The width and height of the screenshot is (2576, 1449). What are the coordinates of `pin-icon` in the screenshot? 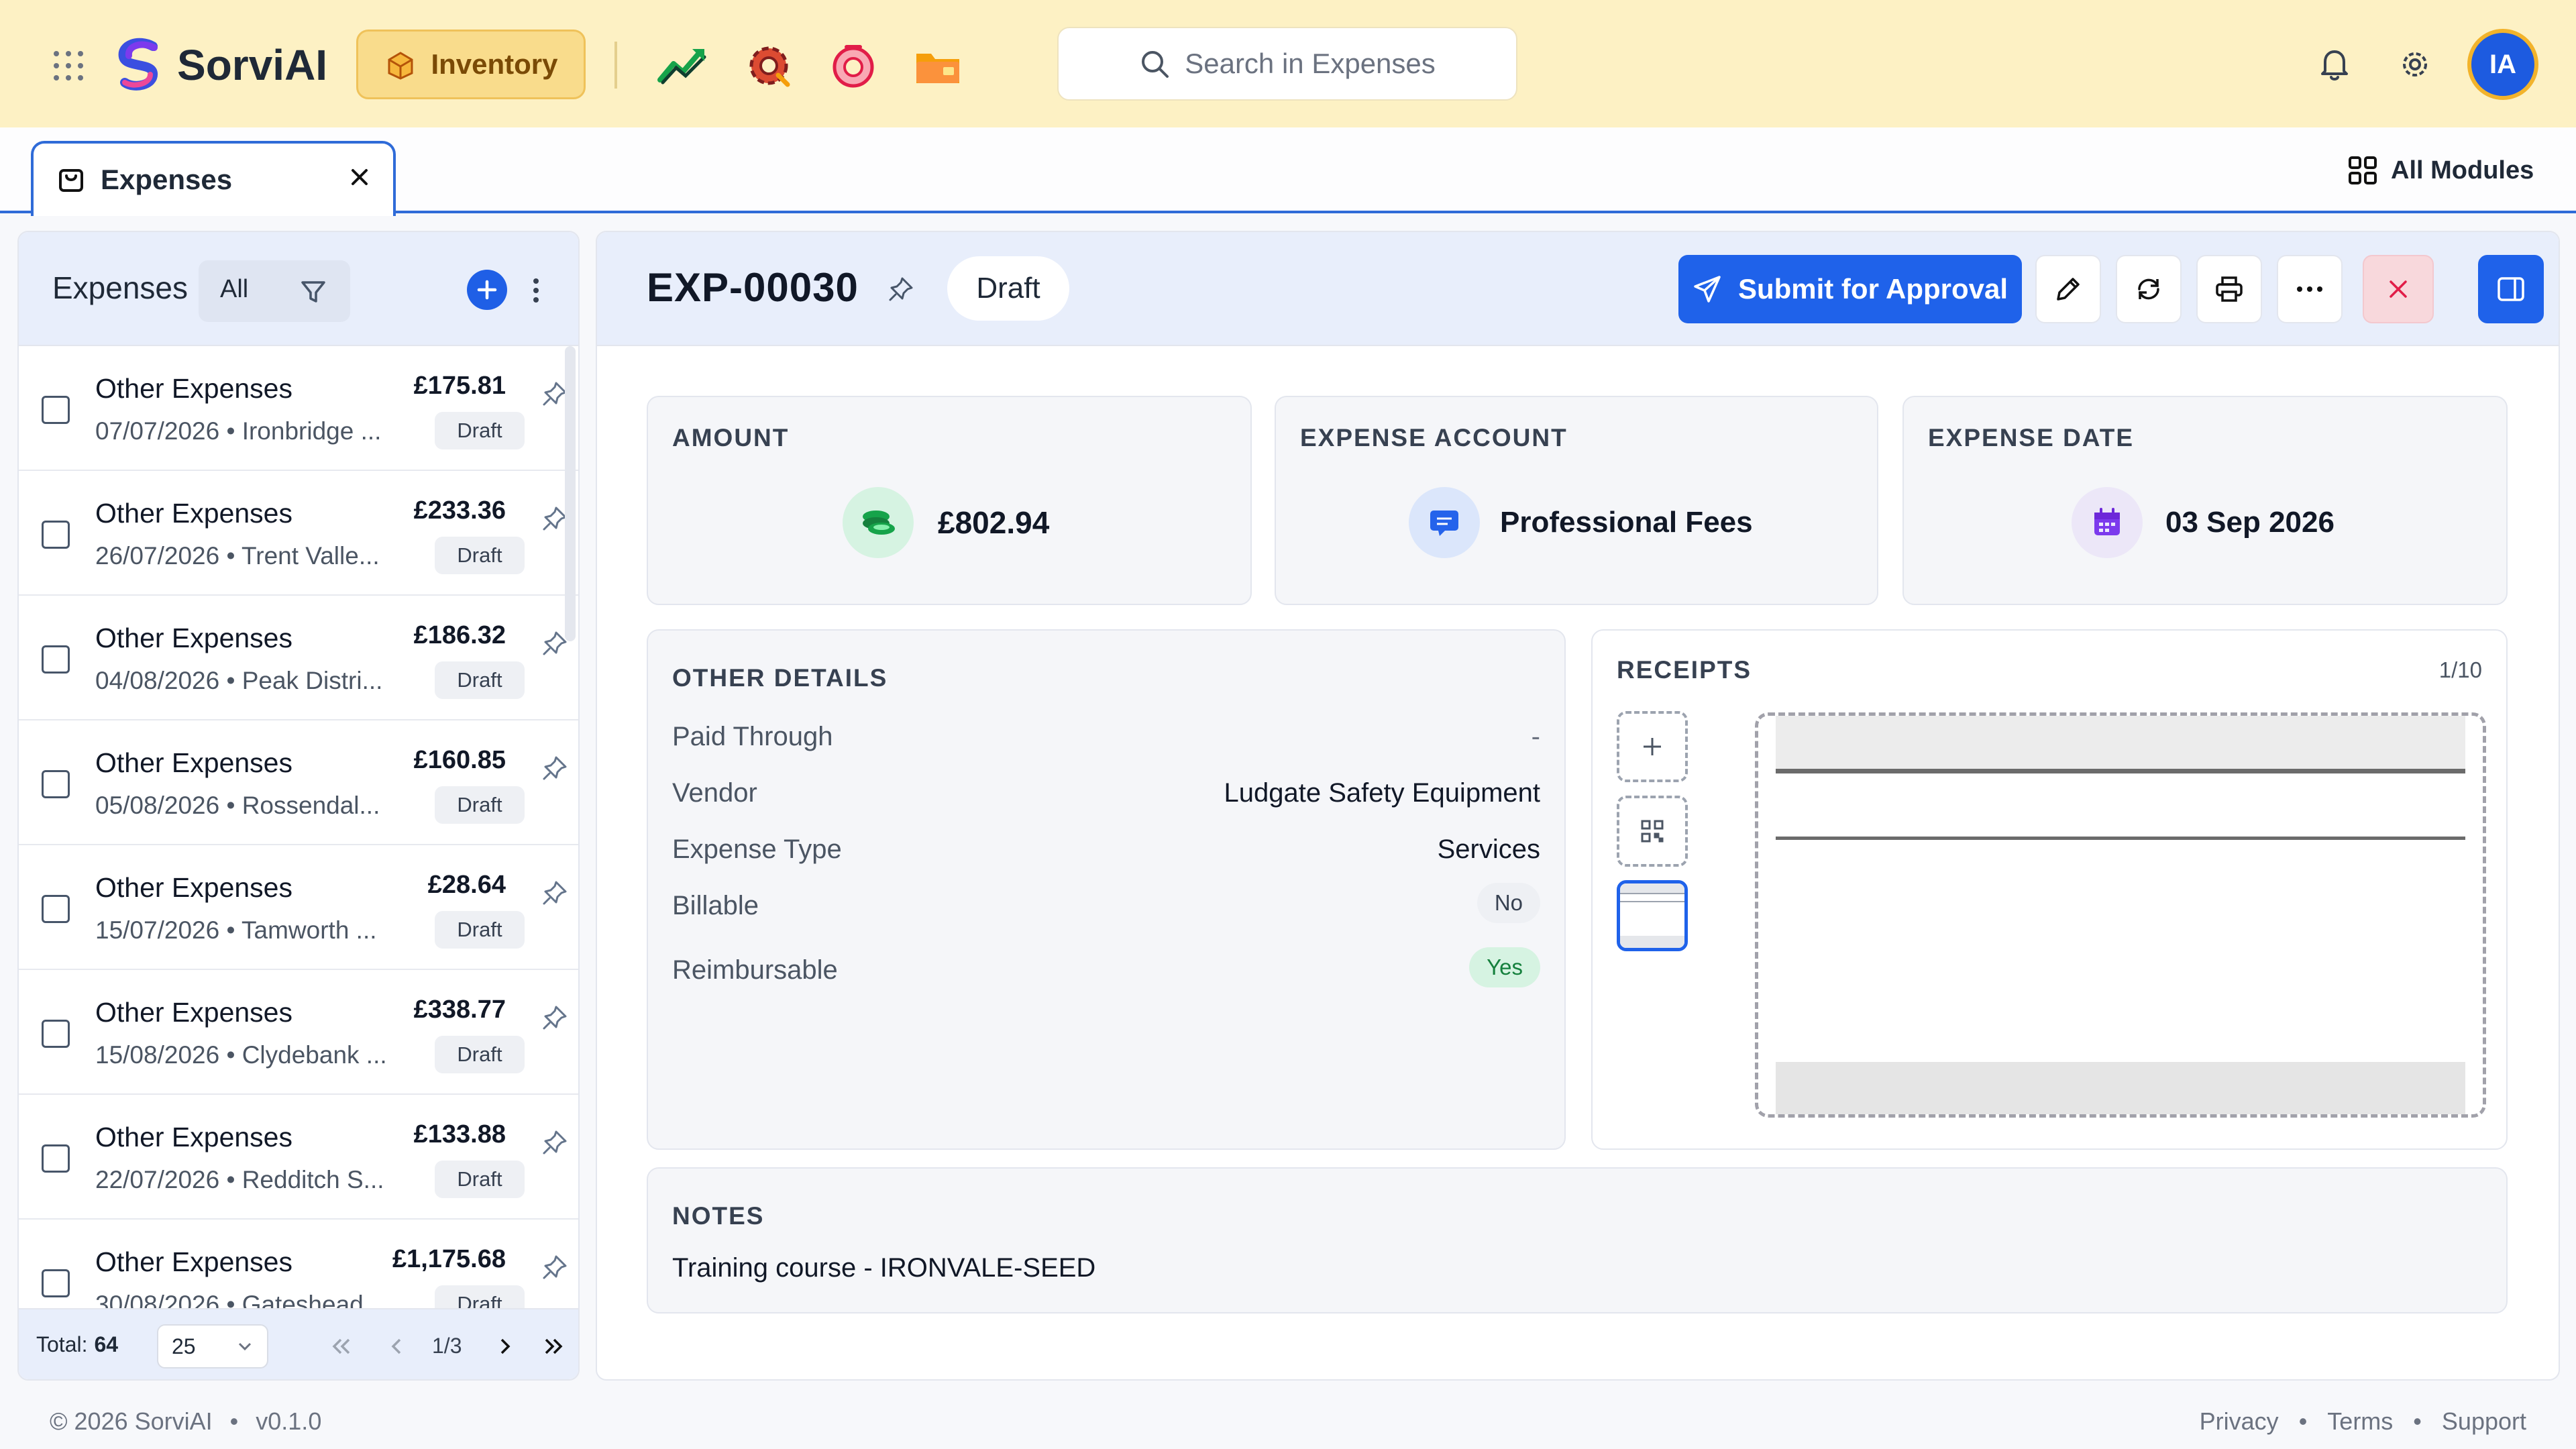 It's located at (901, 289).